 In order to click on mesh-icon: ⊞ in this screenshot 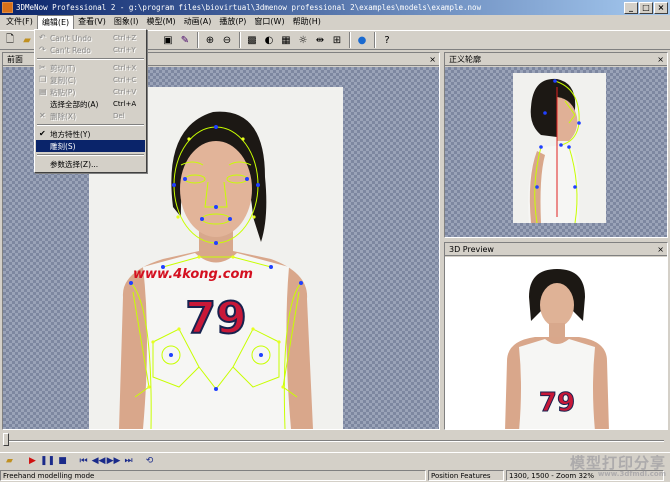, I will do `click(337, 40)`.